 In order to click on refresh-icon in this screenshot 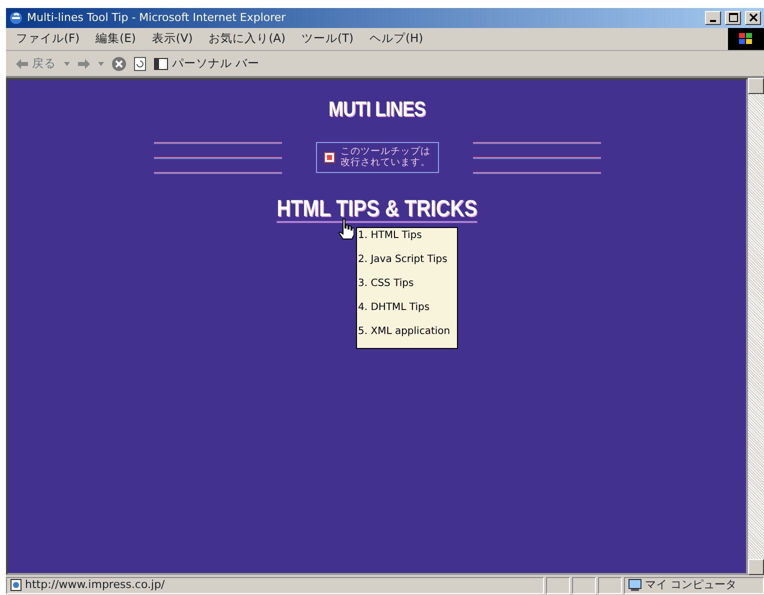, I will do `click(140, 63)`.